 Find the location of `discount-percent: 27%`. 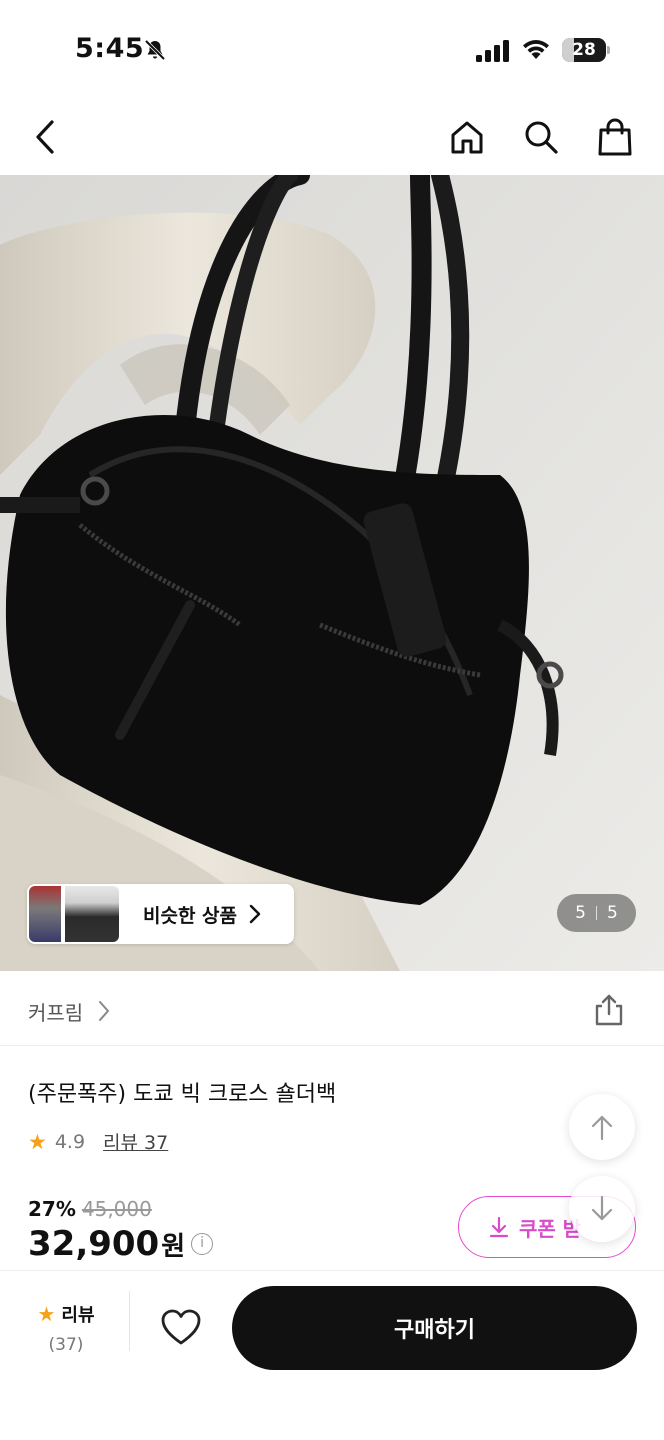

discount-percent: 27% is located at coordinates (52, 1209).